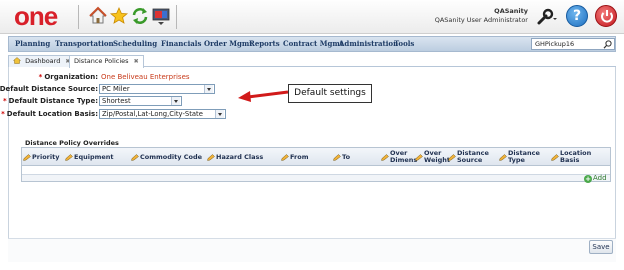 This screenshot has width=624, height=270. What do you see at coordinates (228, 43) in the screenshot?
I see `nav-order-mgmt: Order Mgmt` at bounding box center [228, 43].